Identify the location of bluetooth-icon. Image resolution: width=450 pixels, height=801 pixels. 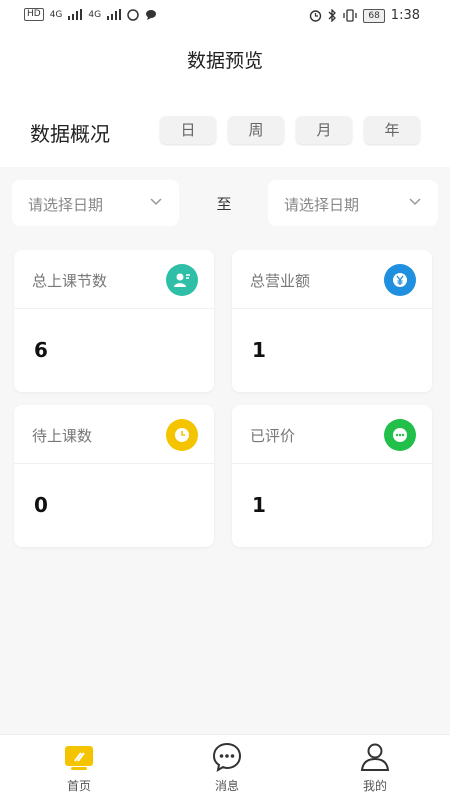
(332, 15).